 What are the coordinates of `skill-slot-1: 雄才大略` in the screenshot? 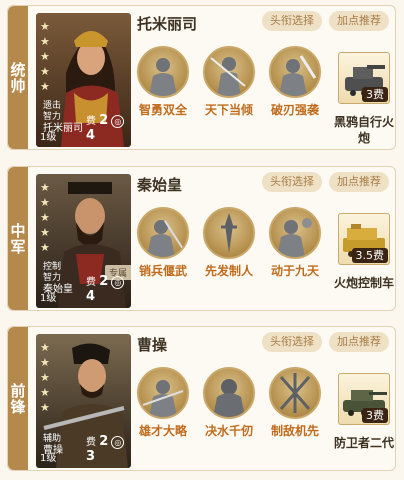 It's located at (163, 402).